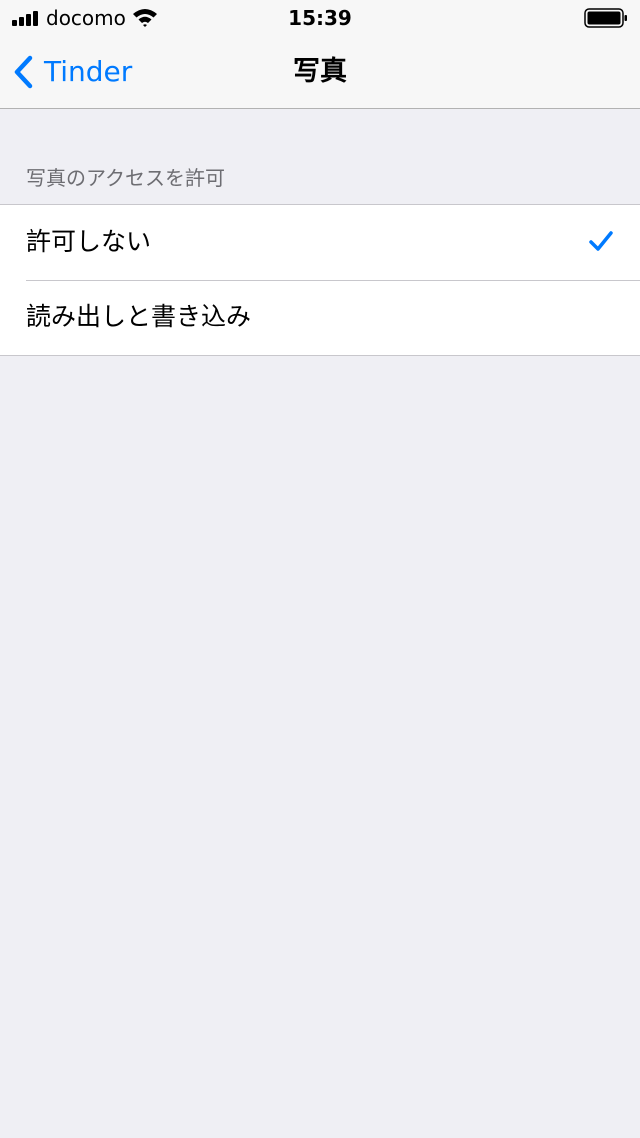 The image size is (640, 1138). What do you see at coordinates (320, 317) in the screenshot?
I see `option-read-write: 読み出しと書き込み` at bounding box center [320, 317].